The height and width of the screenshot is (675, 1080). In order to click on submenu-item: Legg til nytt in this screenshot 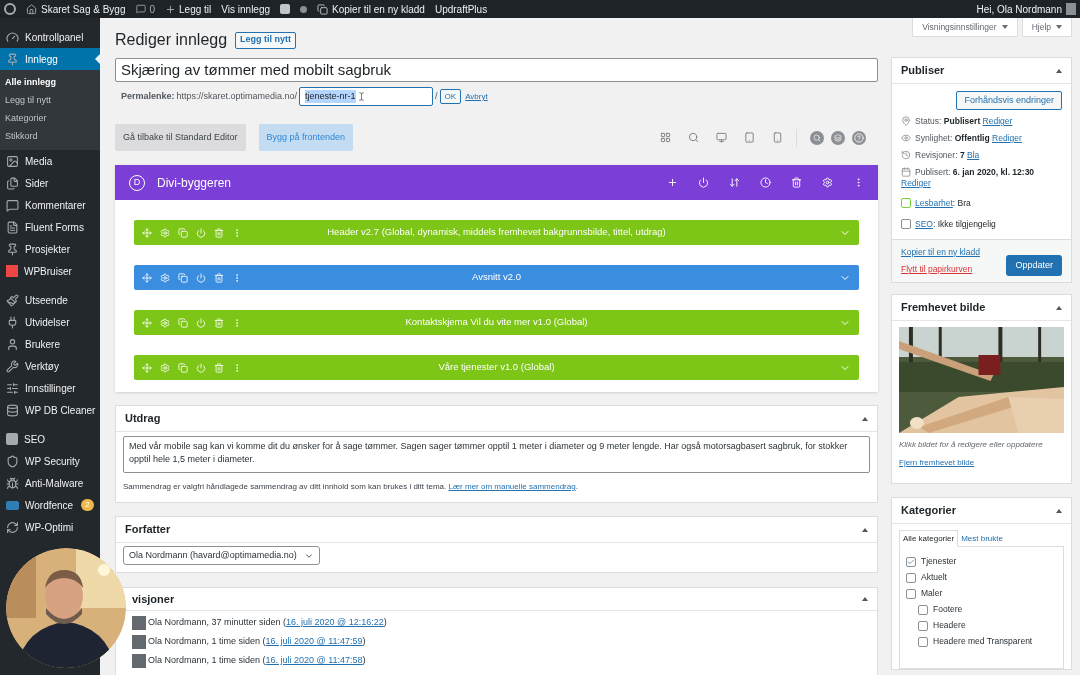, I will do `click(50, 101)`.